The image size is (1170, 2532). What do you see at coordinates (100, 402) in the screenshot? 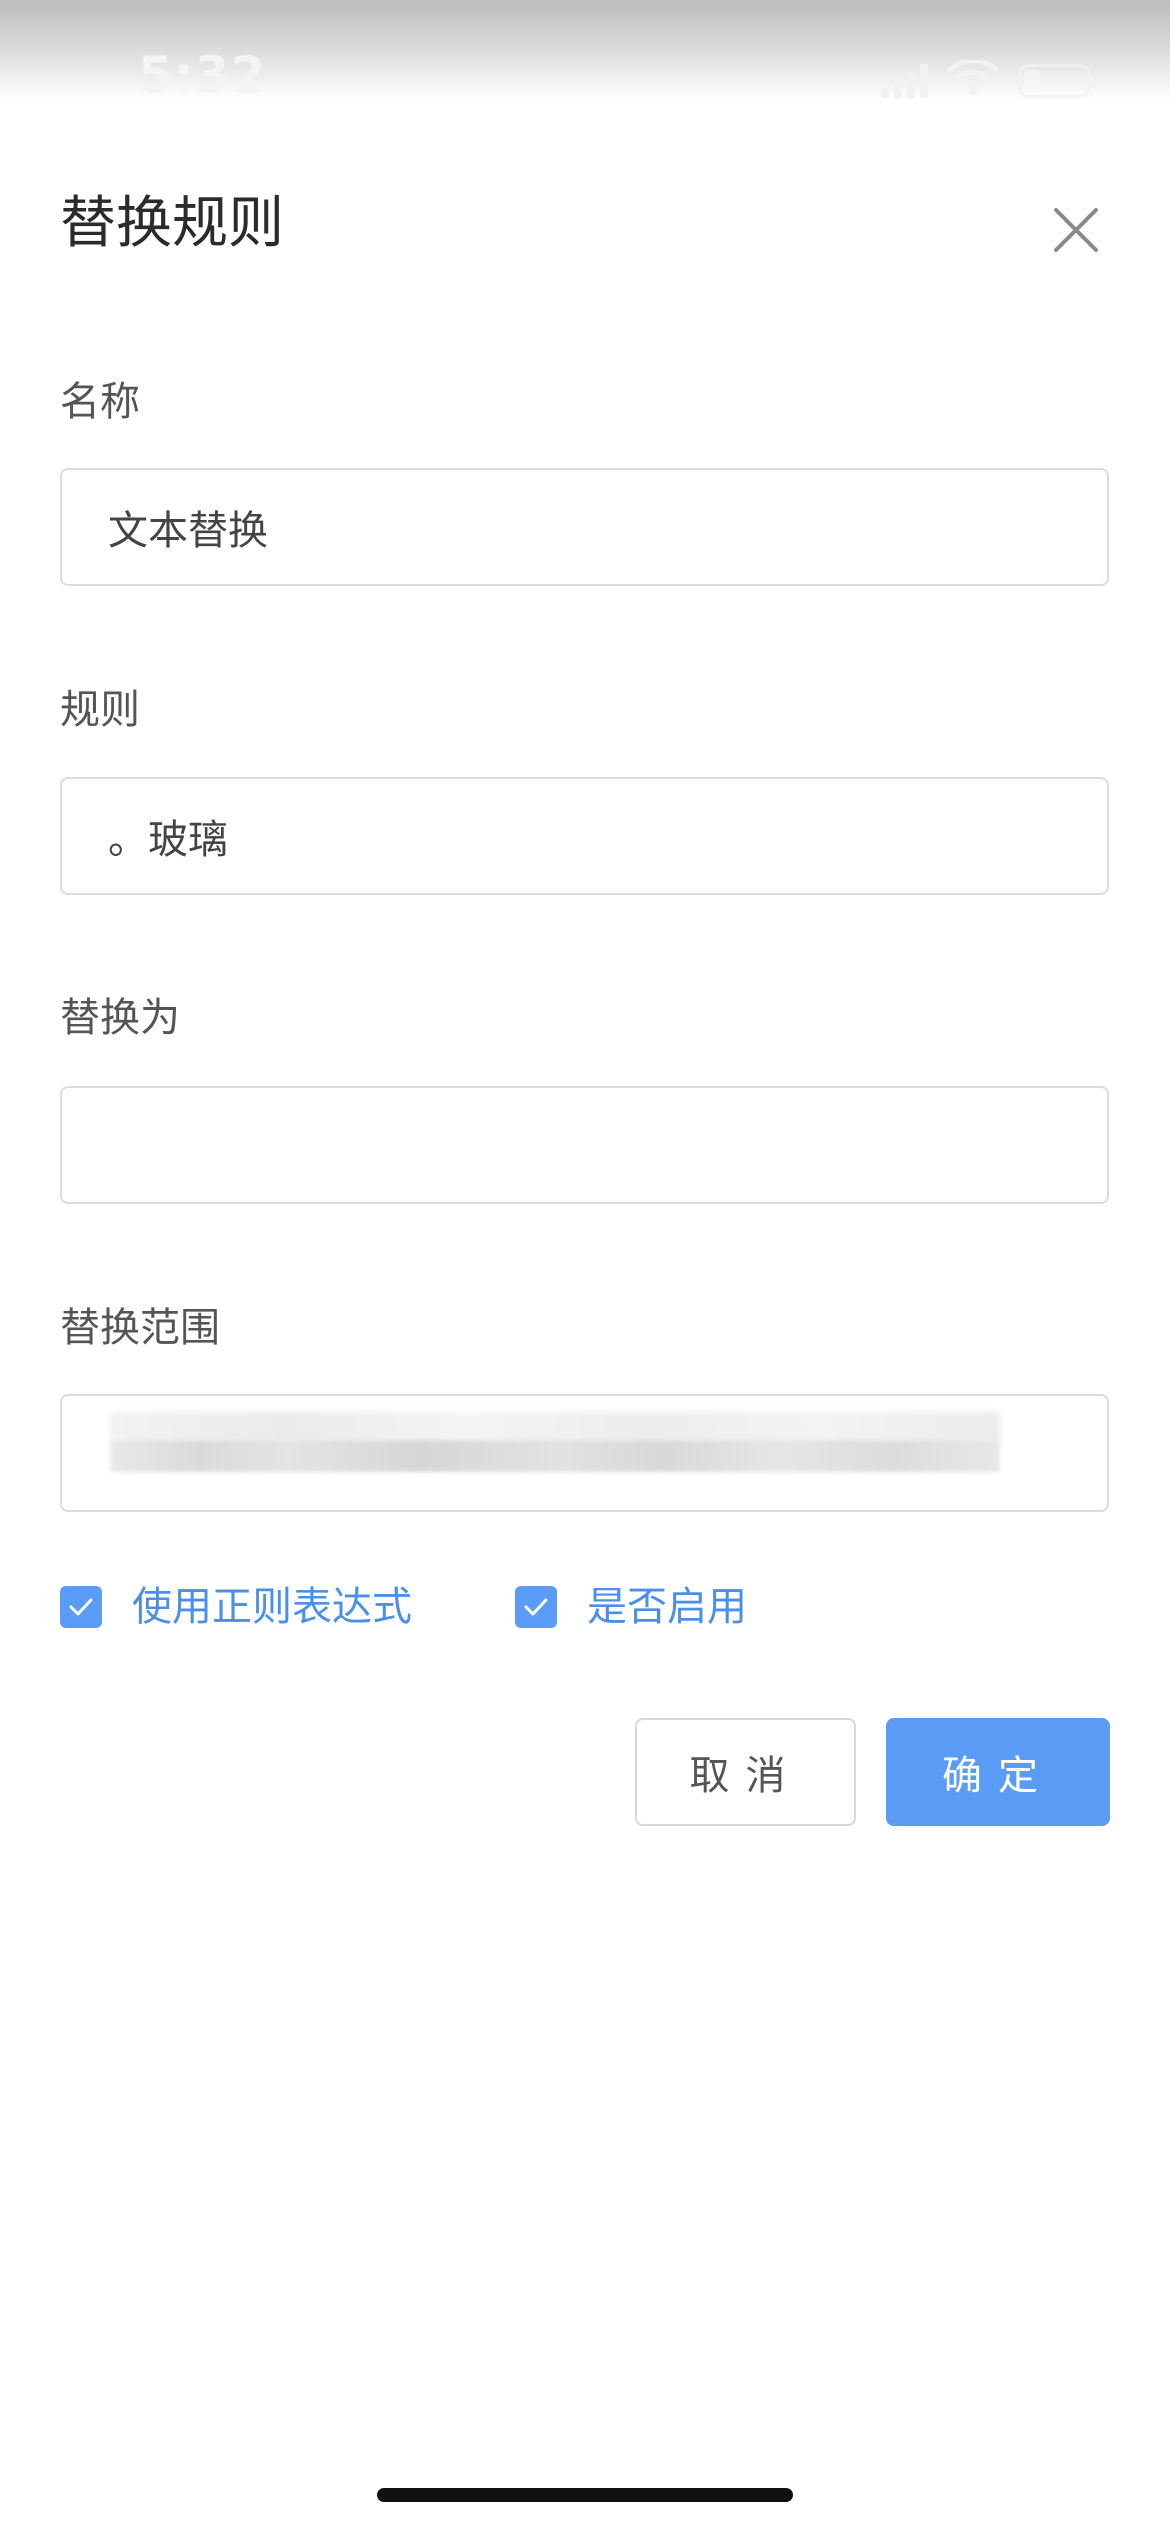
I see `name-label: 名称` at bounding box center [100, 402].